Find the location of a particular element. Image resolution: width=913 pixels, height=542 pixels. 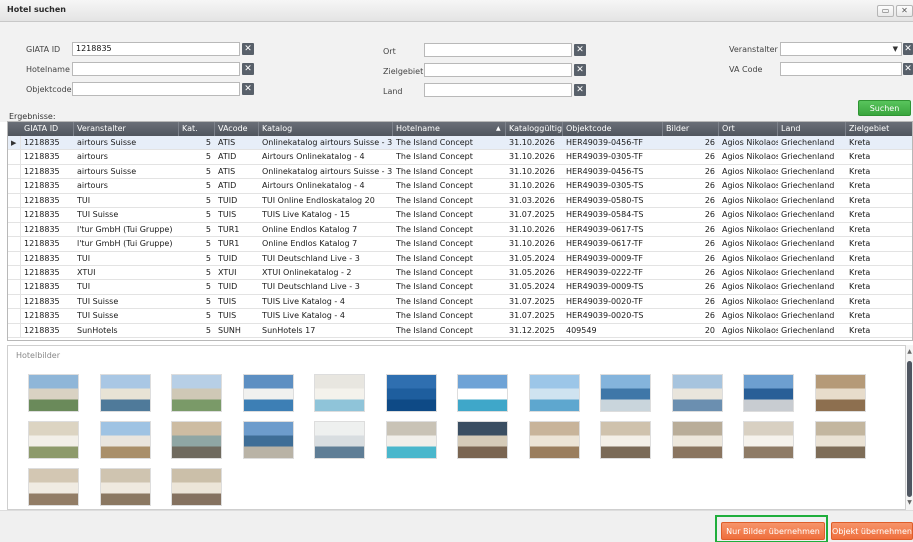

hotelname-clear-icon: ✕ is located at coordinates (248, 69).